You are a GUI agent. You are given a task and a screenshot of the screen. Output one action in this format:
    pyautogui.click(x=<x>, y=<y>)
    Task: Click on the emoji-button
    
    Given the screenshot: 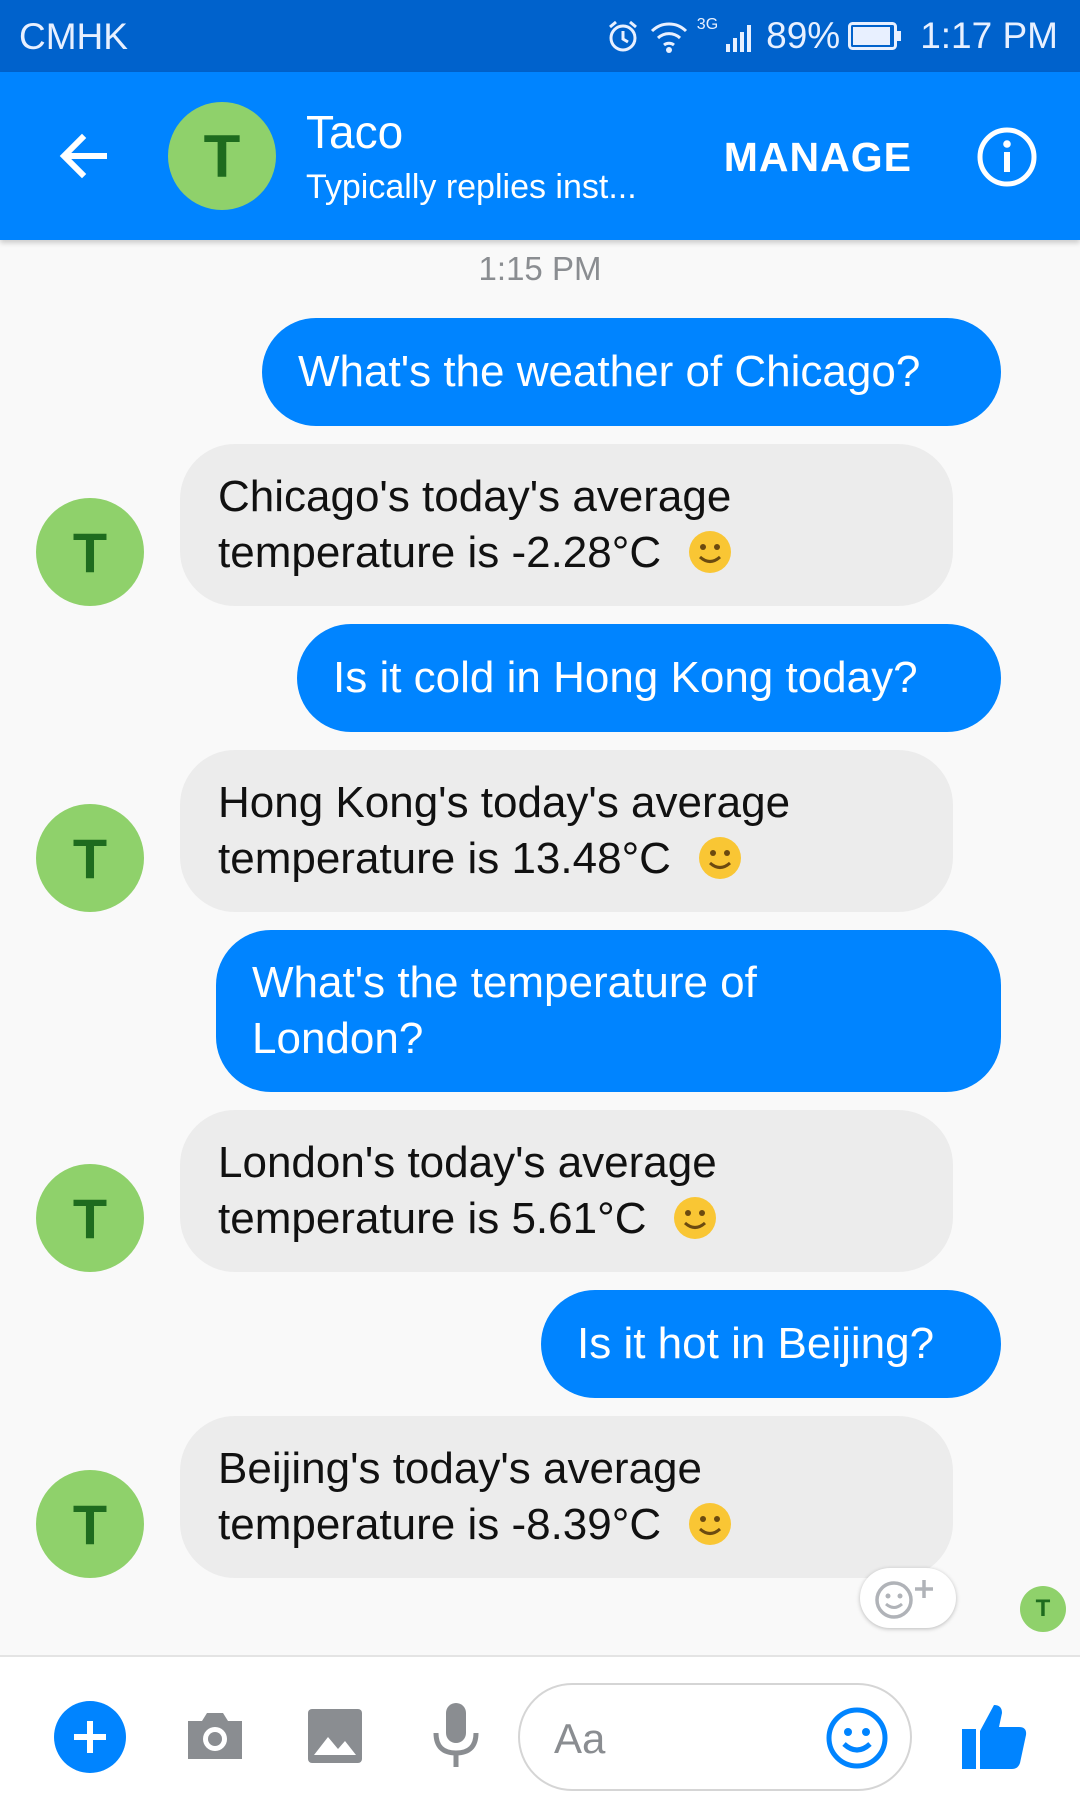 What is the action you would take?
    pyautogui.click(x=857, y=1738)
    